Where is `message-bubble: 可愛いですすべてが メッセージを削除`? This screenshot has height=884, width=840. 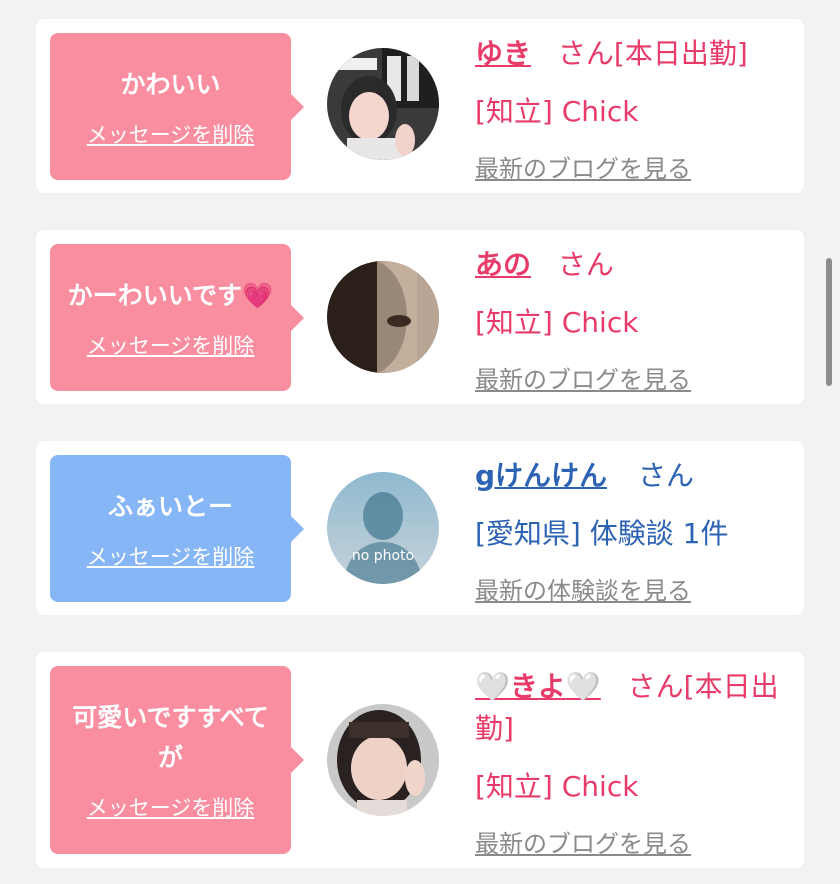
message-bubble: 可愛いですすべてが メッセージを削除 is located at coordinates (177, 760).